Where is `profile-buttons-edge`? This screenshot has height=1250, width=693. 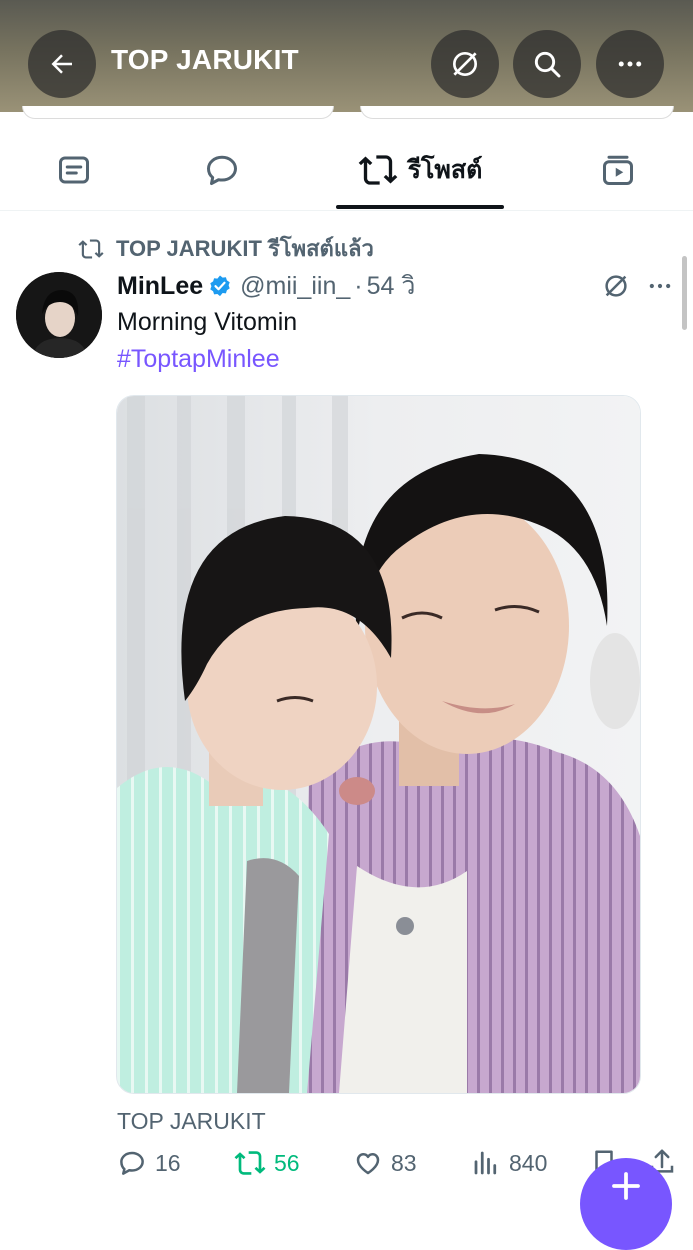
profile-buttons-edge is located at coordinates (346, 114).